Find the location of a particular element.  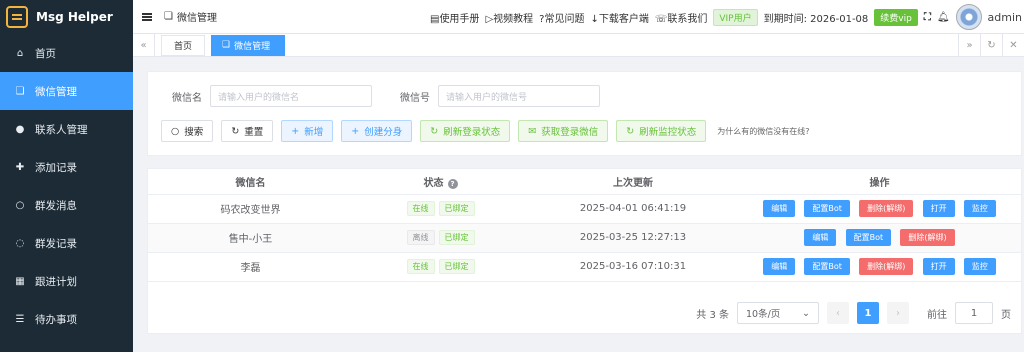

refresh-login-button: ↻ 刷新登录状态 is located at coordinates (465, 131).